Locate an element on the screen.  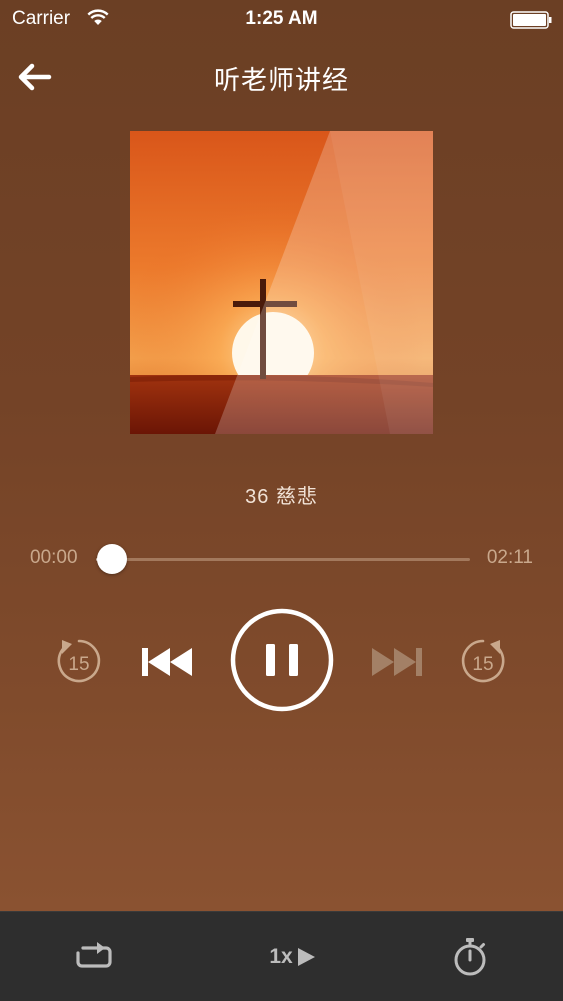
playback-speed-button: 1x is located at coordinates (293, 957).